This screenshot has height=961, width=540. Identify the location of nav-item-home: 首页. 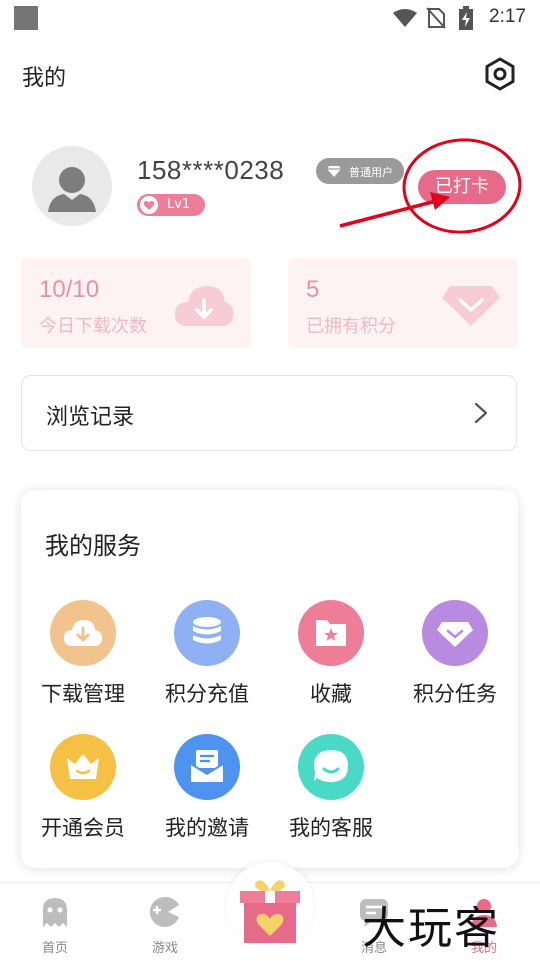
(55, 925).